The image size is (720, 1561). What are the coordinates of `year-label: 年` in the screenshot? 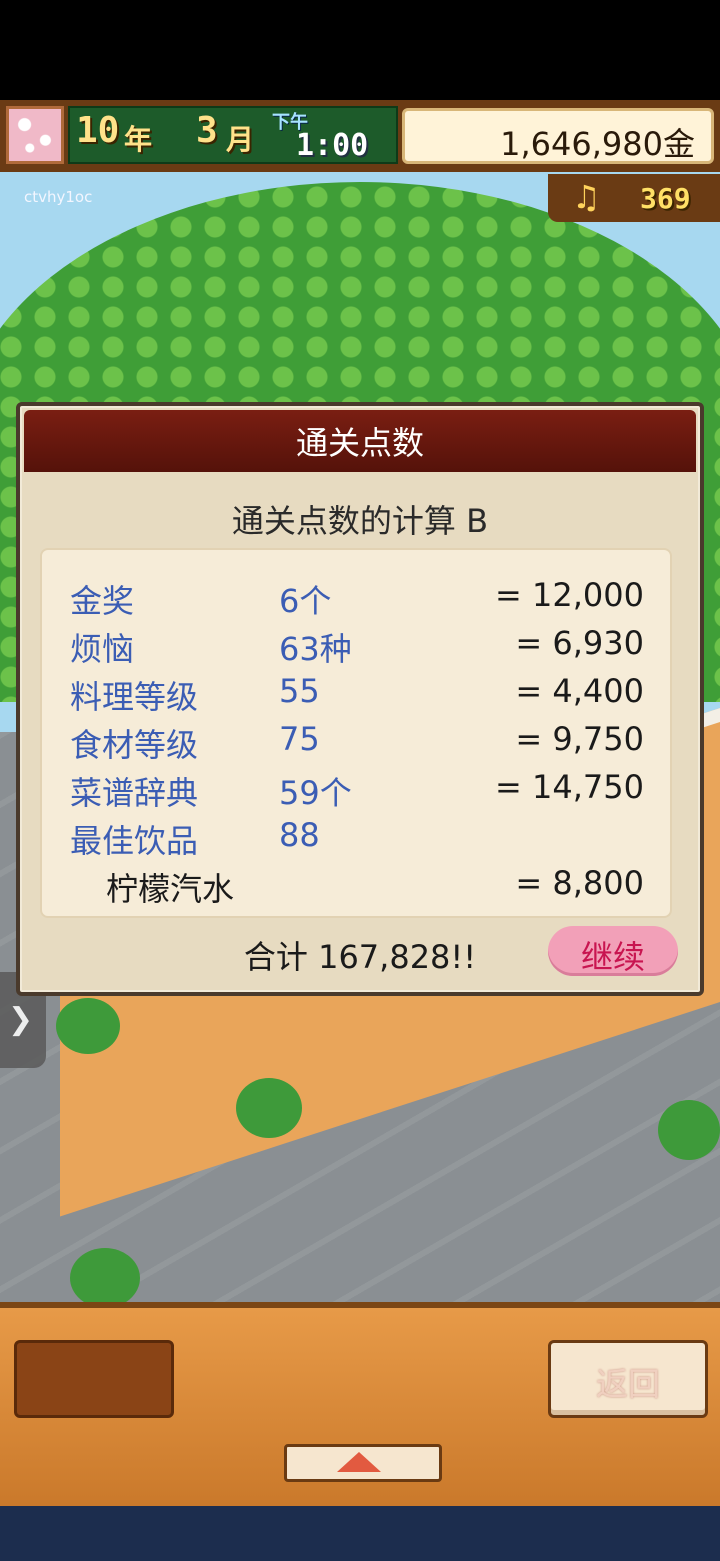 It's located at (138, 139).